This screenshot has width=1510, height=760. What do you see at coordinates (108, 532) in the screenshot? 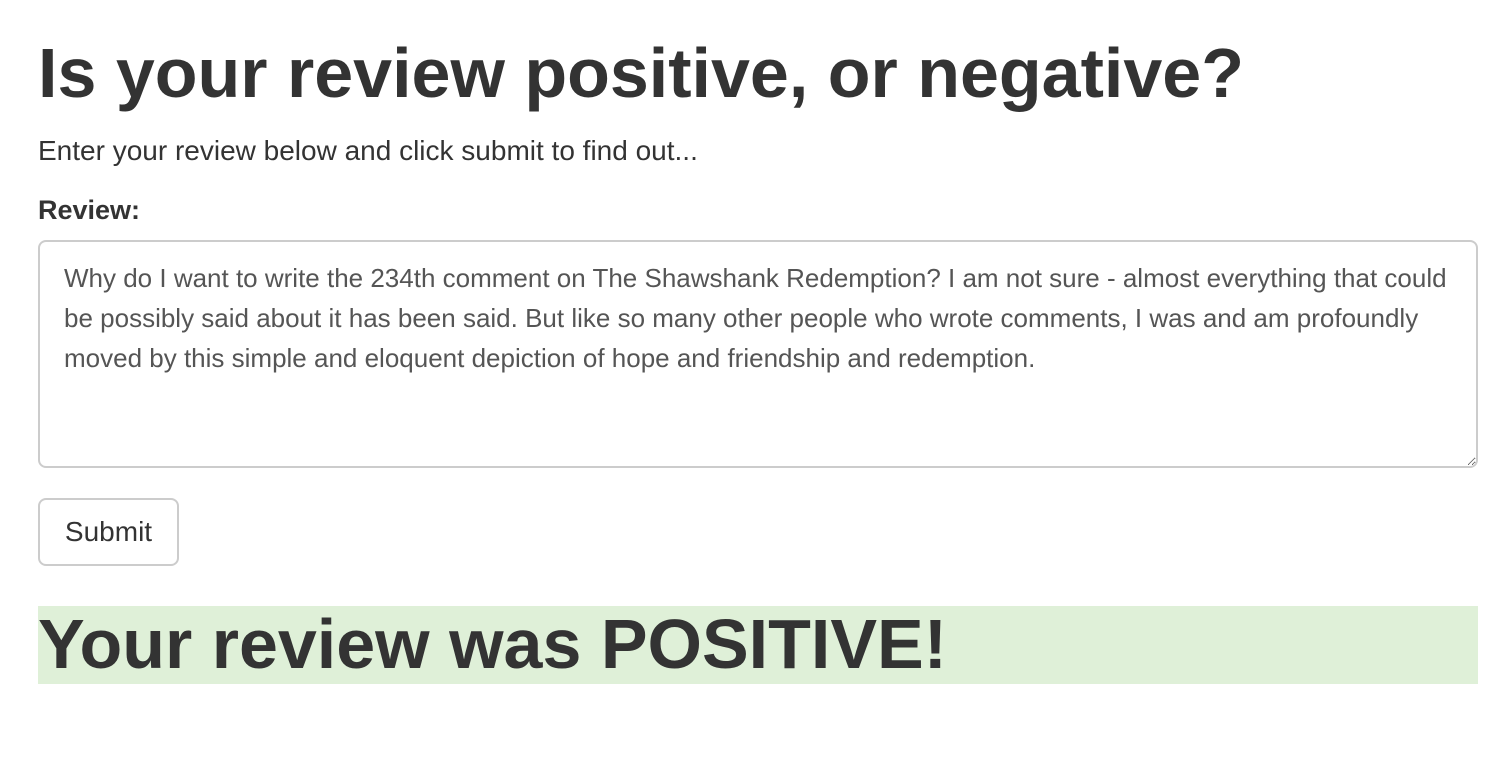
I see `submit-button: Submit` at bounding box center [108, 532].